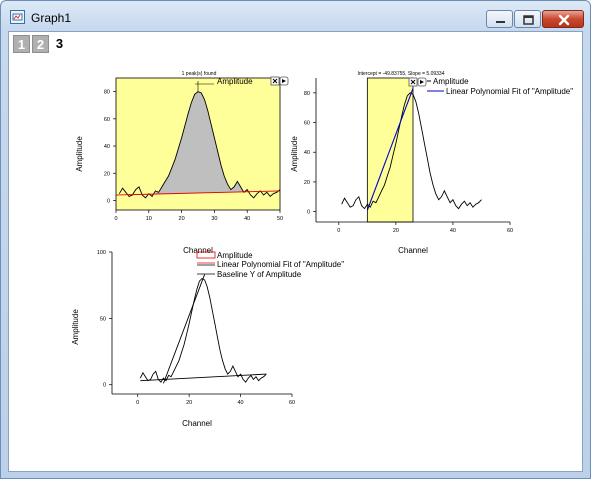 This screenshot has height=479, width=591. Describe the element at coordinates (17, 17) in the screenshot. I see `graph-app-icon` at that location.